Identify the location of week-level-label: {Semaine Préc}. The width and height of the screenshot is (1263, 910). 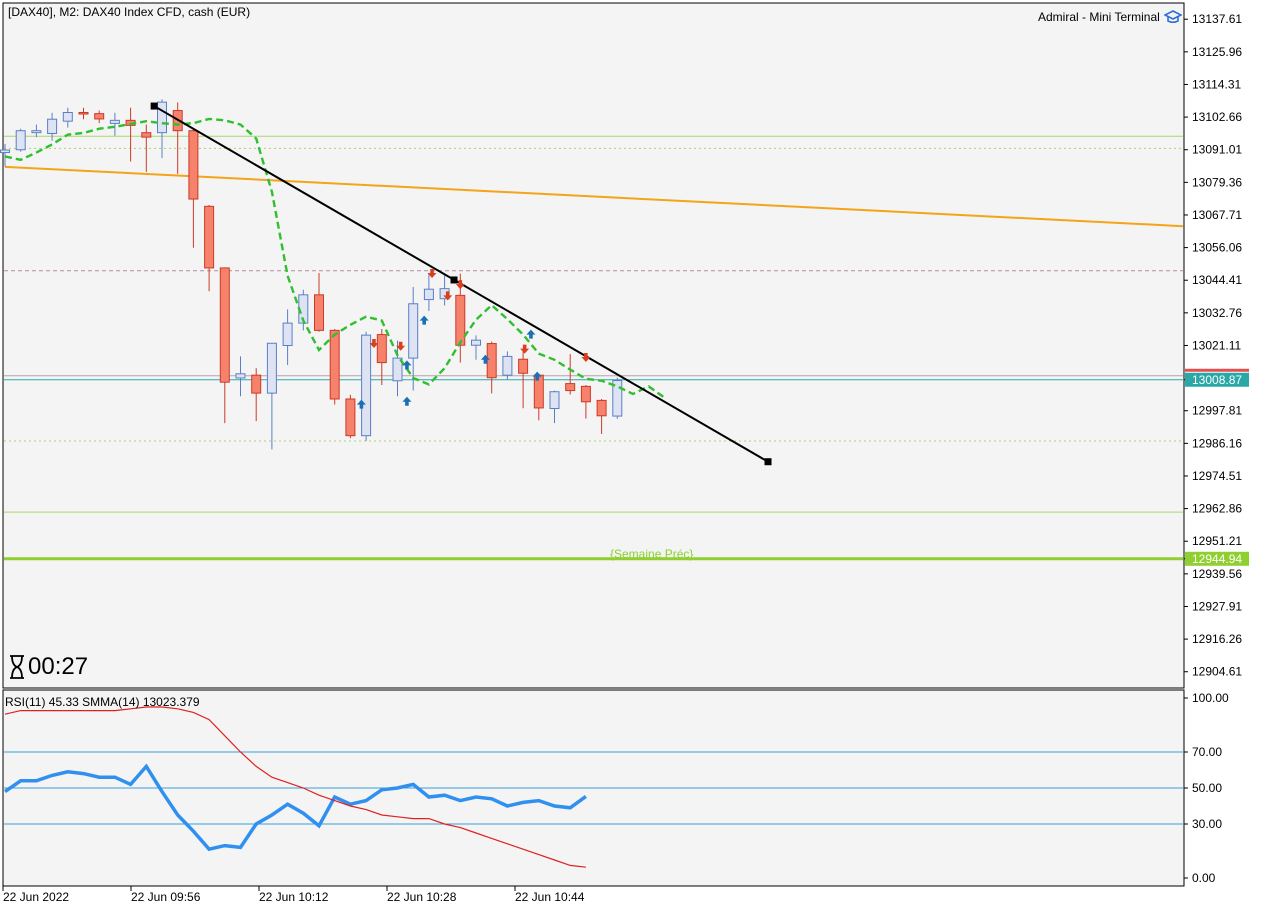
(651, 554).